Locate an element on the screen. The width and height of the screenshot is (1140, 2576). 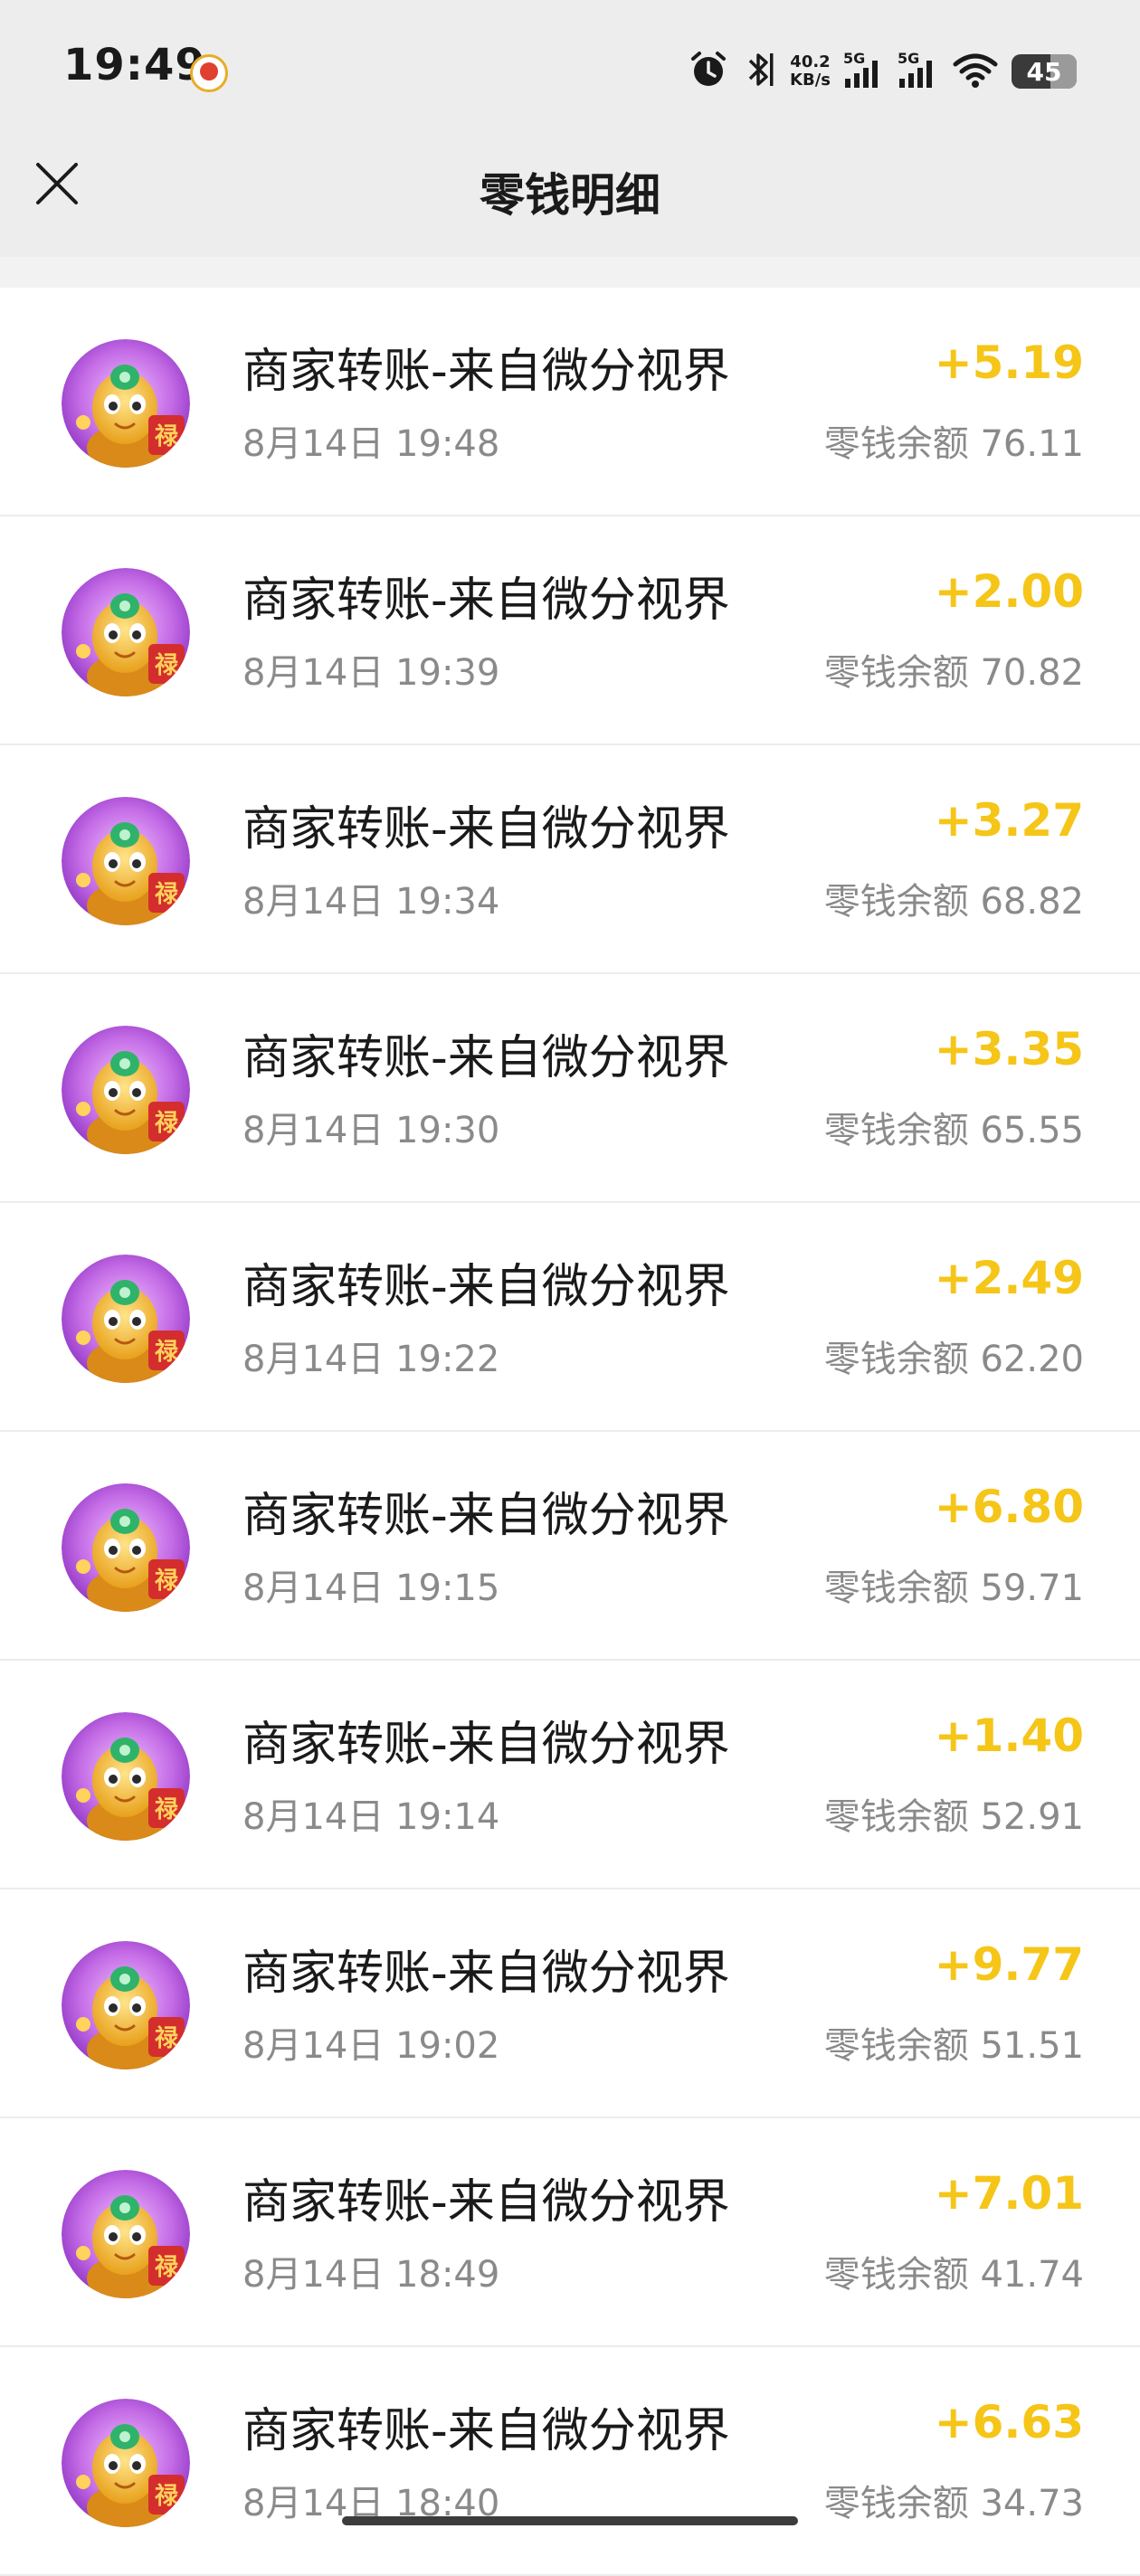
transaction-balance: 零钱余额 76.11 is located at coordinates (954, 444).